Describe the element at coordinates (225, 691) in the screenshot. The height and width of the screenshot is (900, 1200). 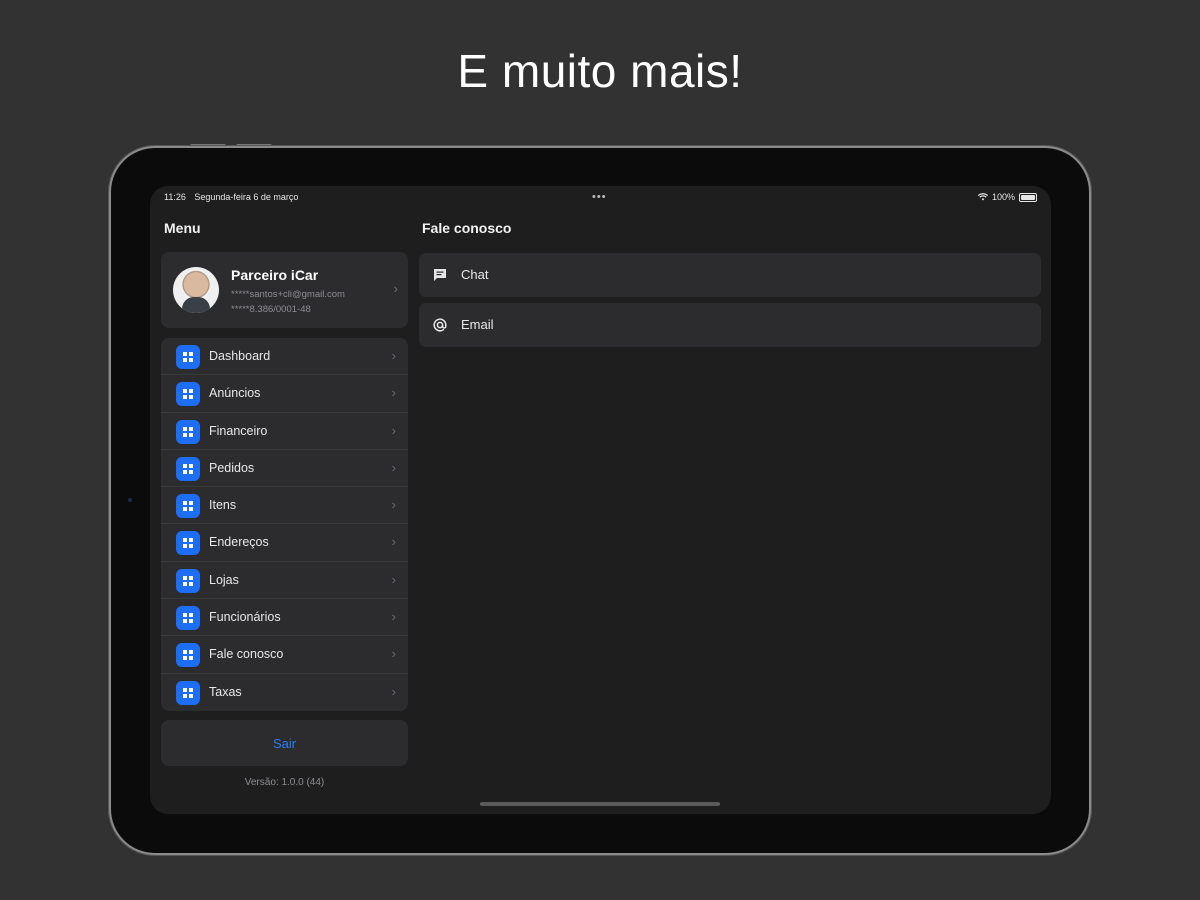
I see `sidebar-item-label: Taxas` at that location.